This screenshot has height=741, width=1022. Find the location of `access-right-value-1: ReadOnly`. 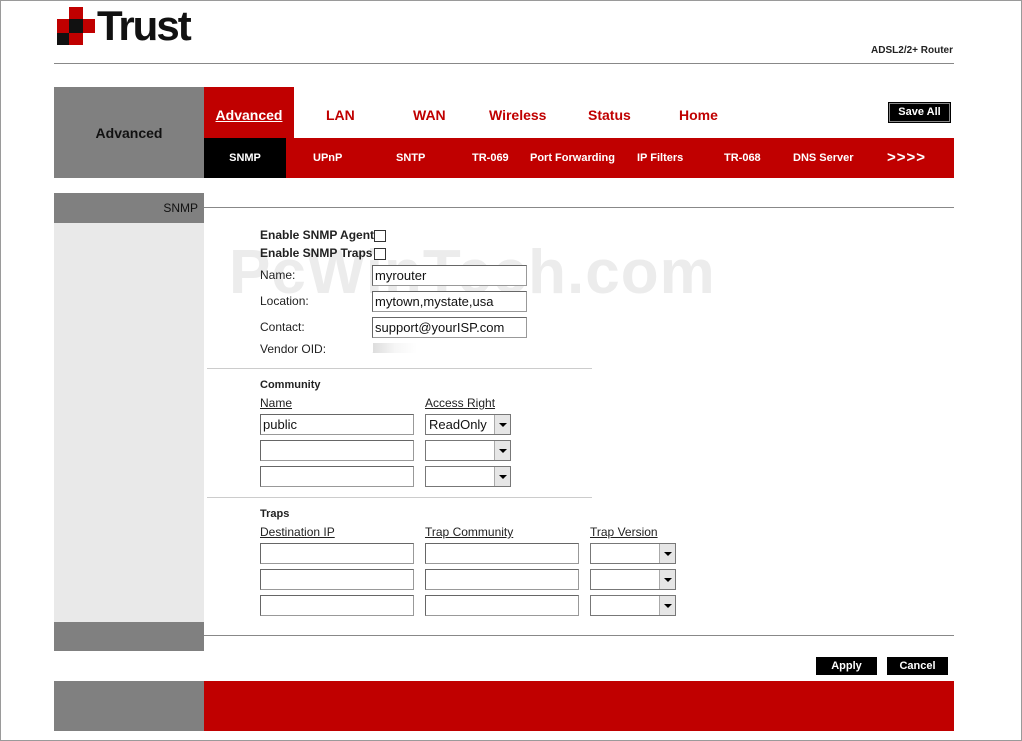

access-right-value-1: ReadOnly is located at coordinates (458, 424).